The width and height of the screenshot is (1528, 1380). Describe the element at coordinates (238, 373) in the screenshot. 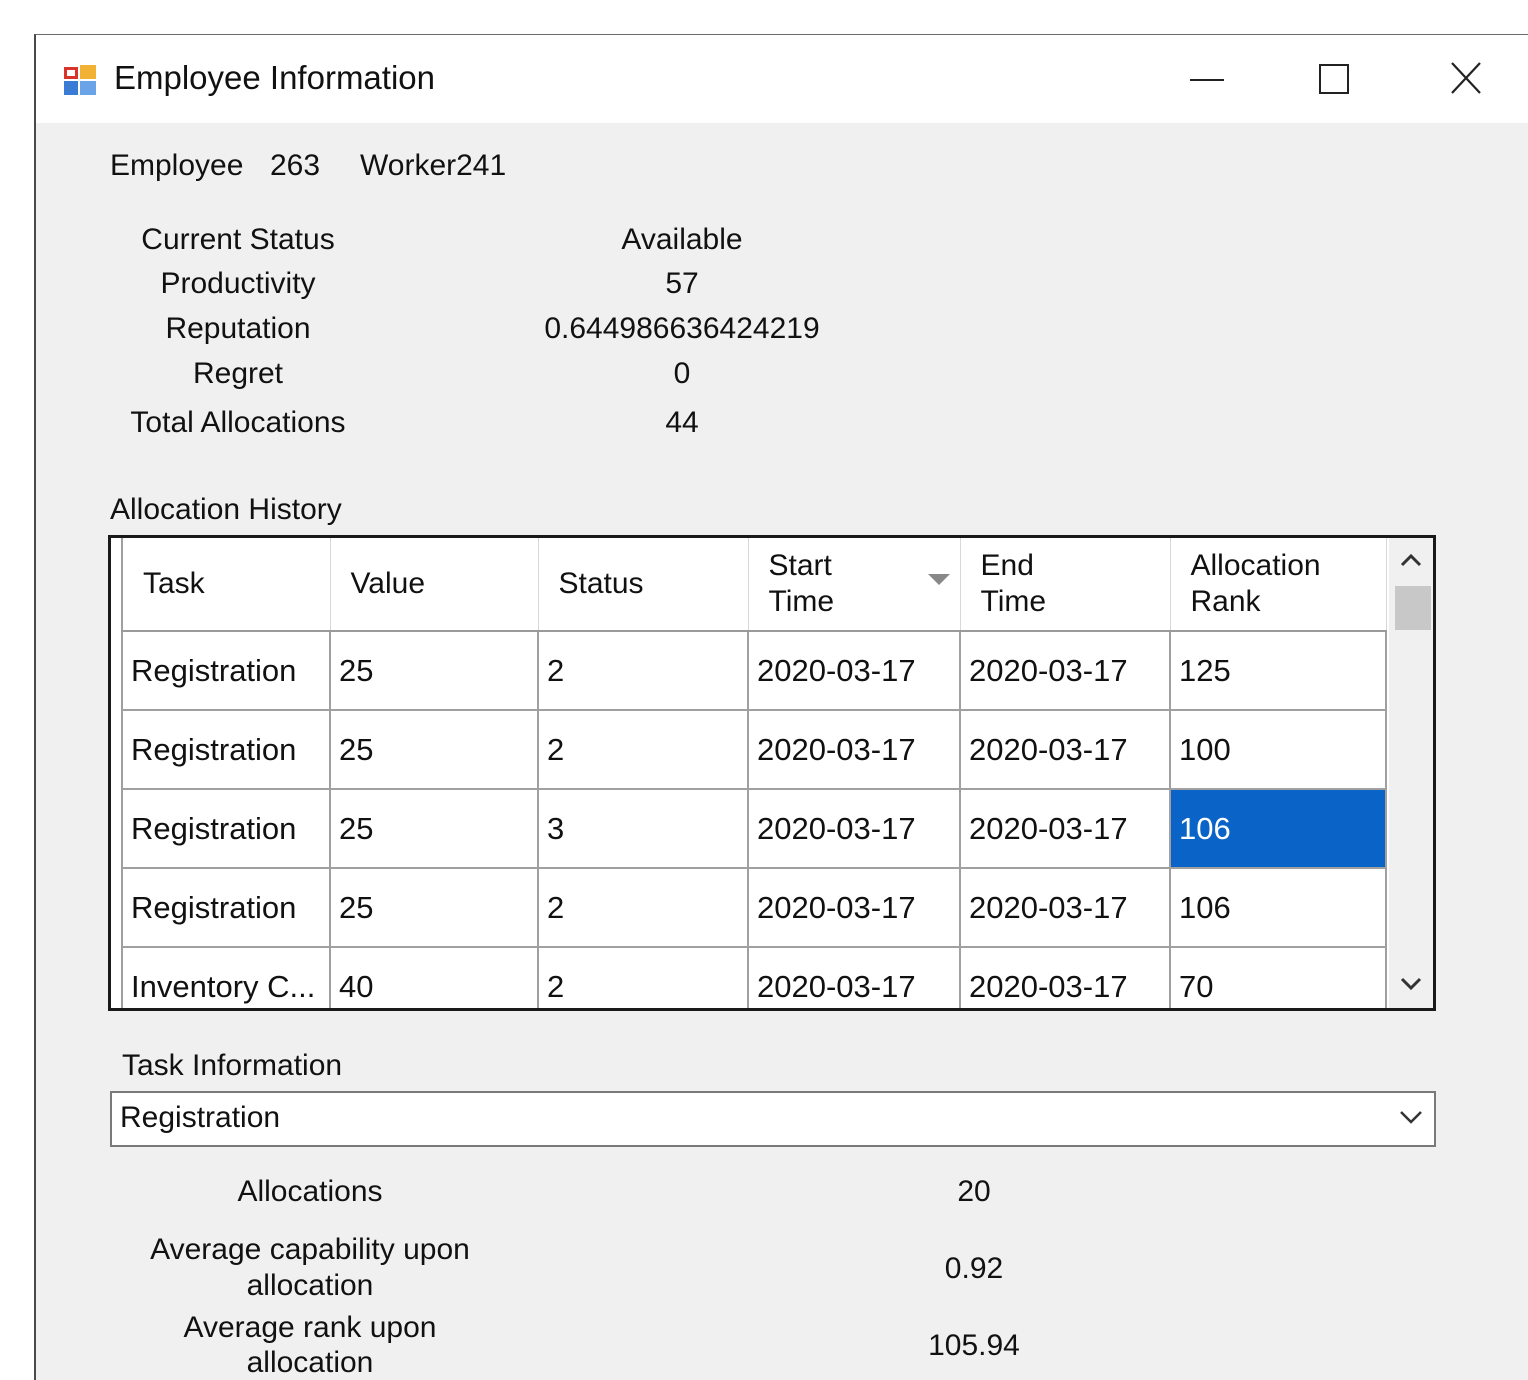

I see `regret-label: Regret` at that location.